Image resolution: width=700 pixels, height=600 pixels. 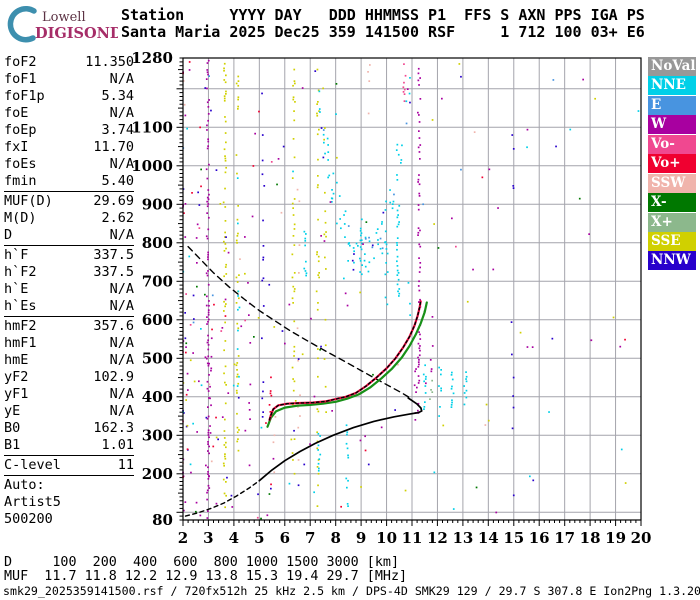 I want to click on svg-text: 300, so click(x=157, y=436).